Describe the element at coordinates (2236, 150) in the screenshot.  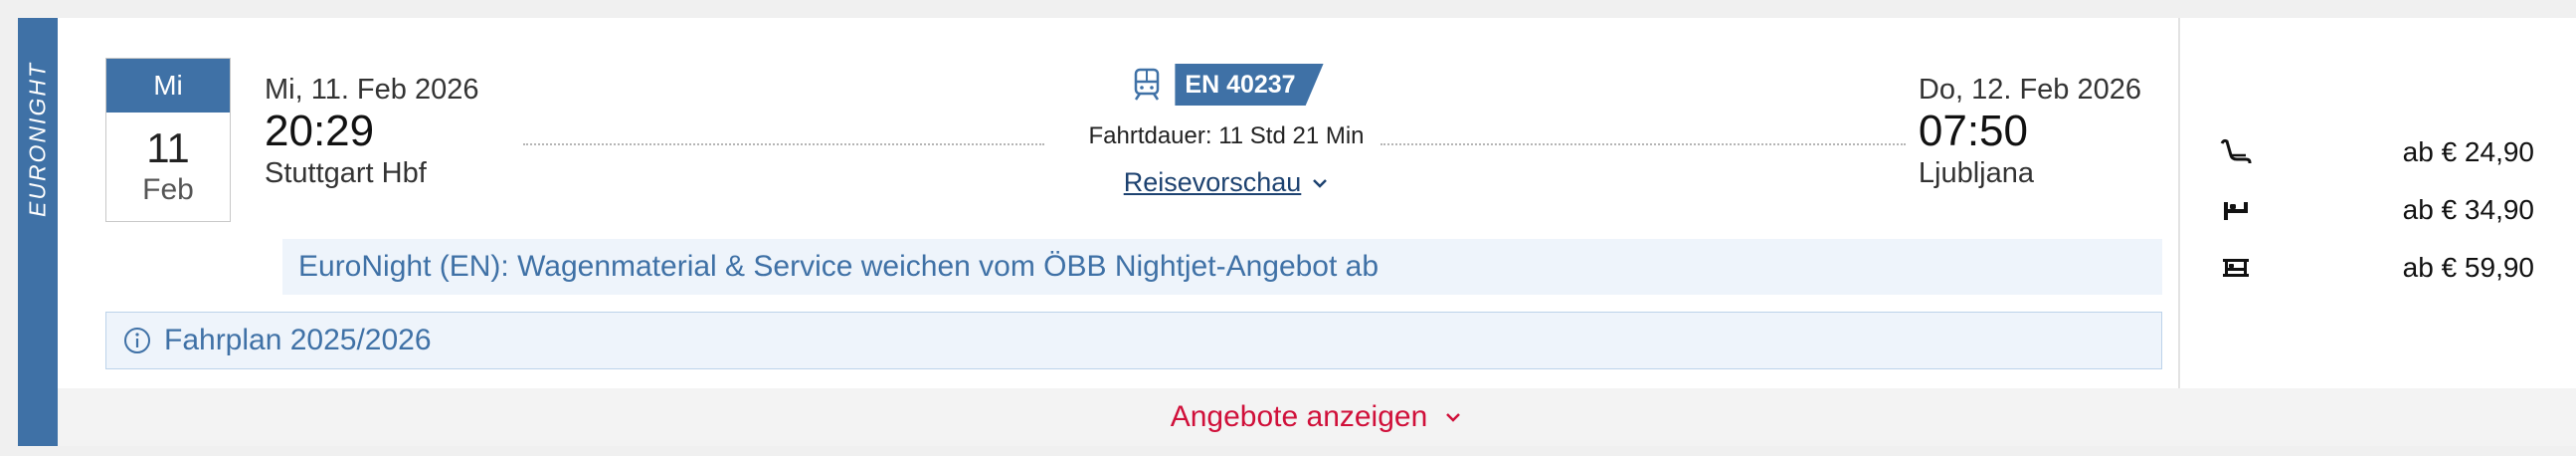
I see `seat-icon` at that location.